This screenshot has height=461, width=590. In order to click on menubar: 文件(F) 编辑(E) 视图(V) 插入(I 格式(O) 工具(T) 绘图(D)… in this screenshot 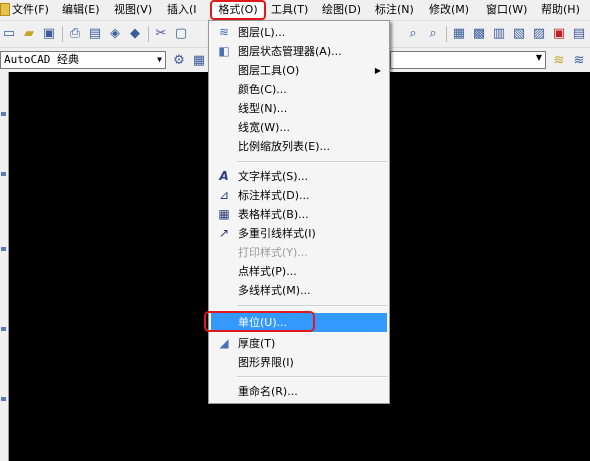, I will do `click(295, 10)`.